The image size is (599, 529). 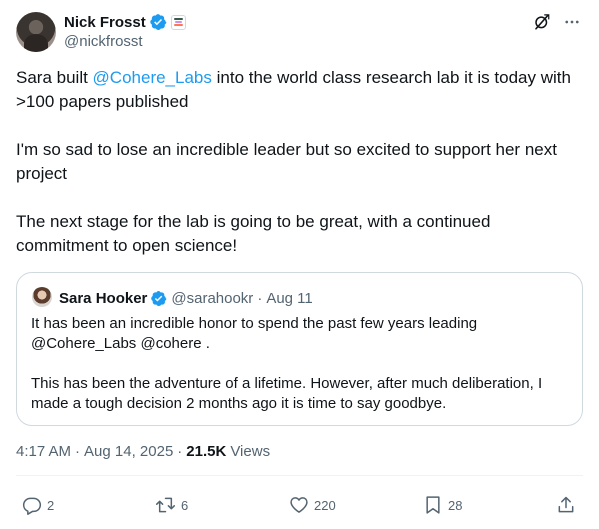 I want to click on divider, so click(x=299, y=475).